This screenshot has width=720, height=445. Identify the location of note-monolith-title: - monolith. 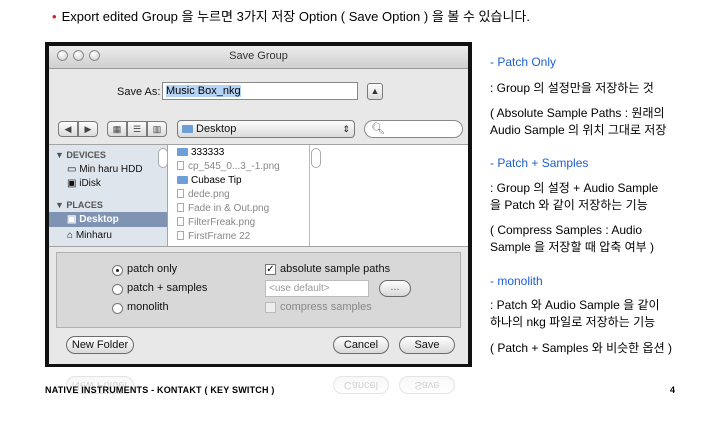
(516, 281).